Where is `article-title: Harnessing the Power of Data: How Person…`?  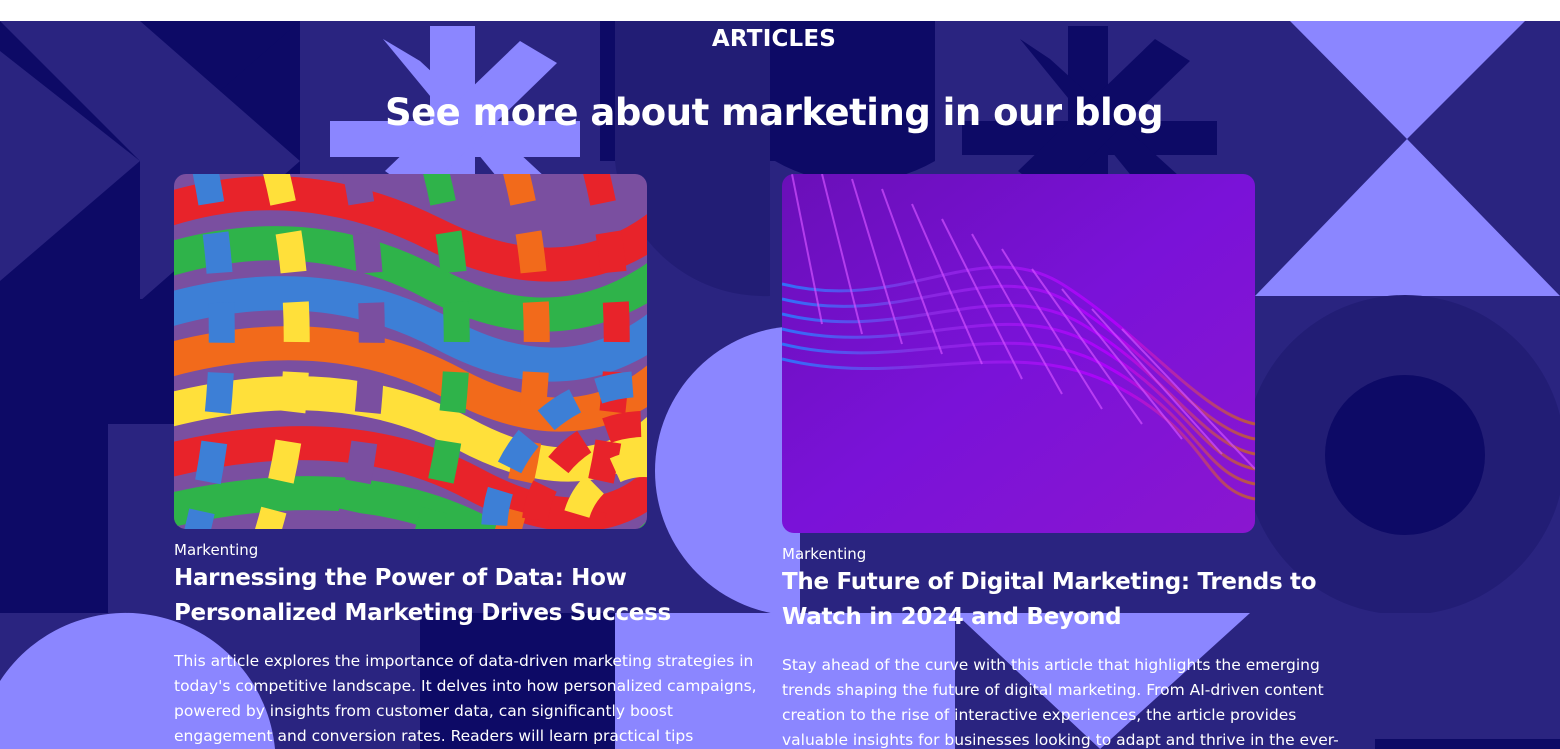 article-title: Harnessing the Power of Data: How Person… is located at coordinates (474, 596).